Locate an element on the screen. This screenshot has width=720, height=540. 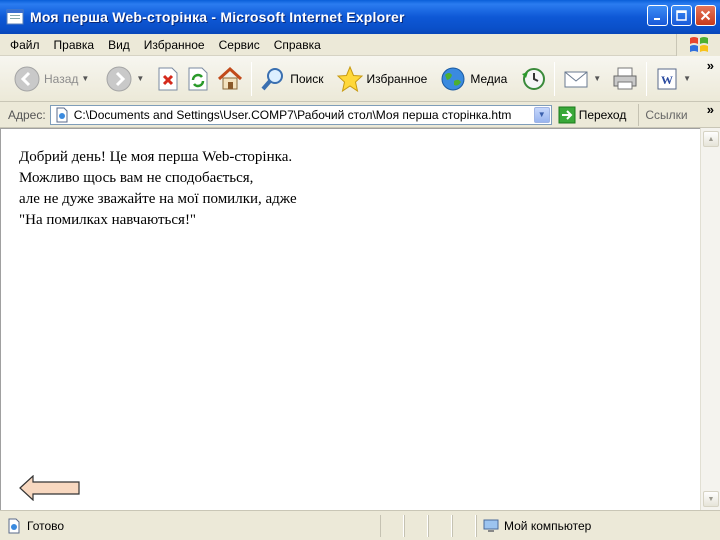
history-button is located at coordinates (533, 79).